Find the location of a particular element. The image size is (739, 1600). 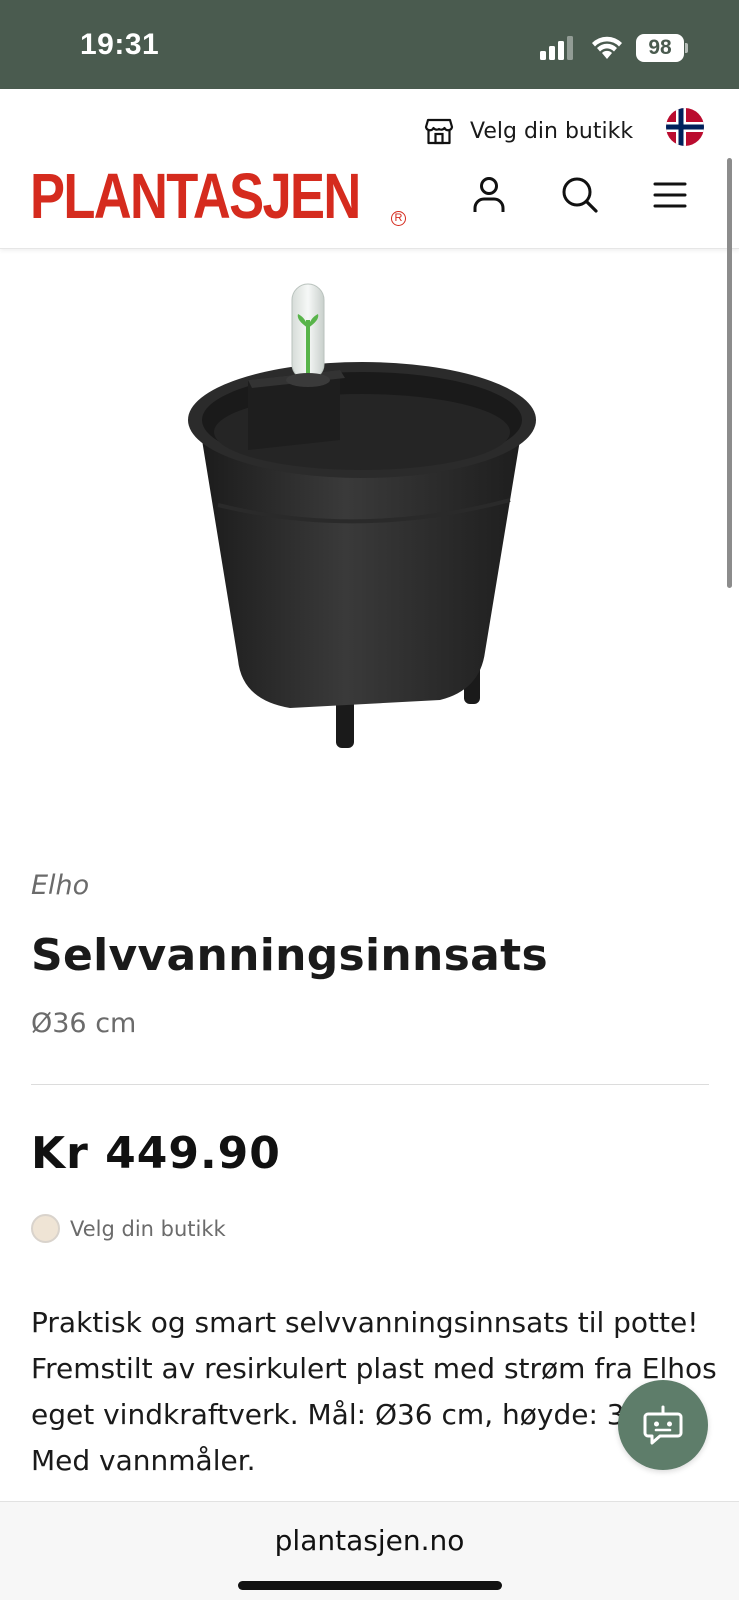

account-icon is located at coordinates (489, 194).